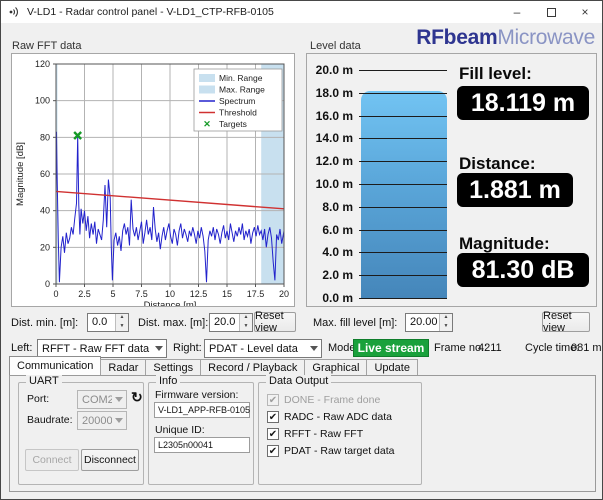  I want to click on svg-text: 10, so click(170, 294).